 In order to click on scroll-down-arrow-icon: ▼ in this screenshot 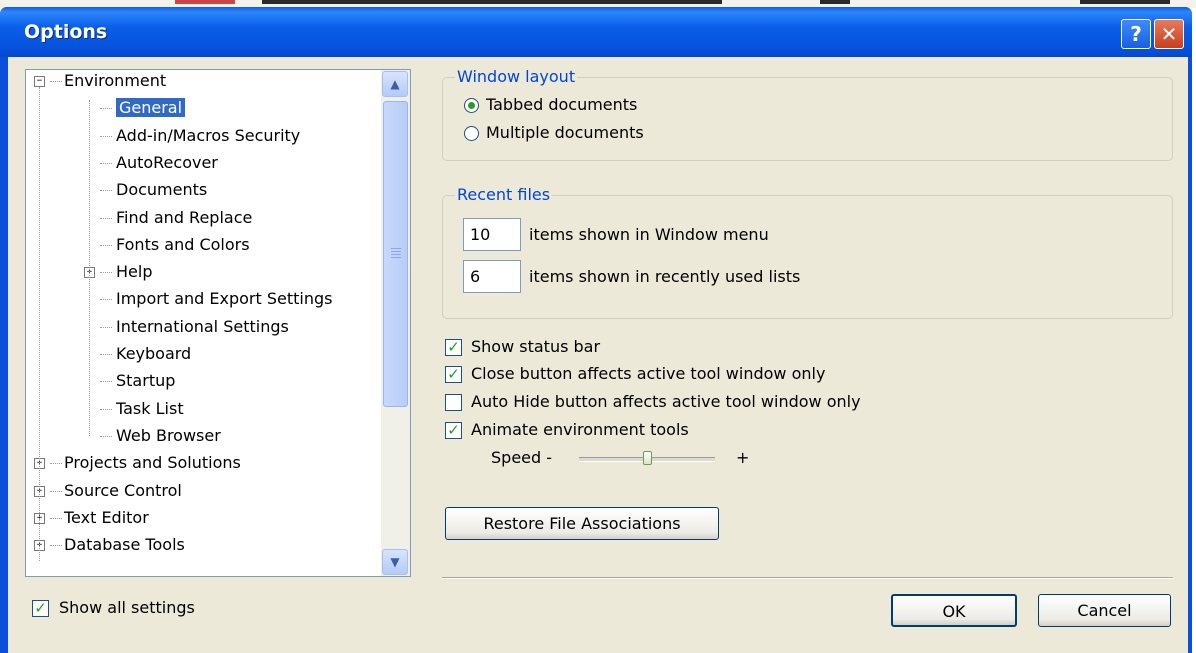, I will do `click(395, 562)`.